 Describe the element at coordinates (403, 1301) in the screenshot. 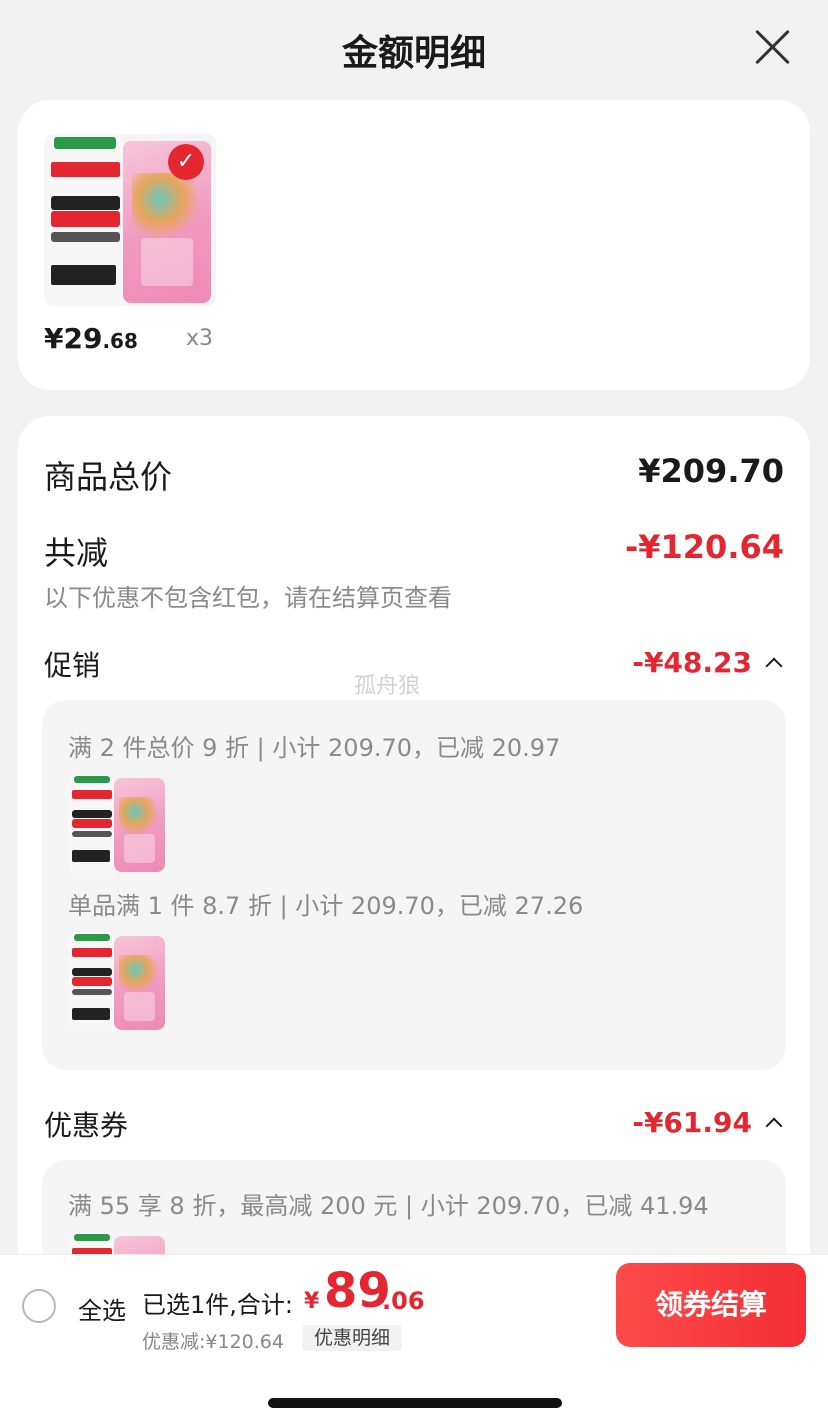

I see `total-amount-dec: .06` at that location.